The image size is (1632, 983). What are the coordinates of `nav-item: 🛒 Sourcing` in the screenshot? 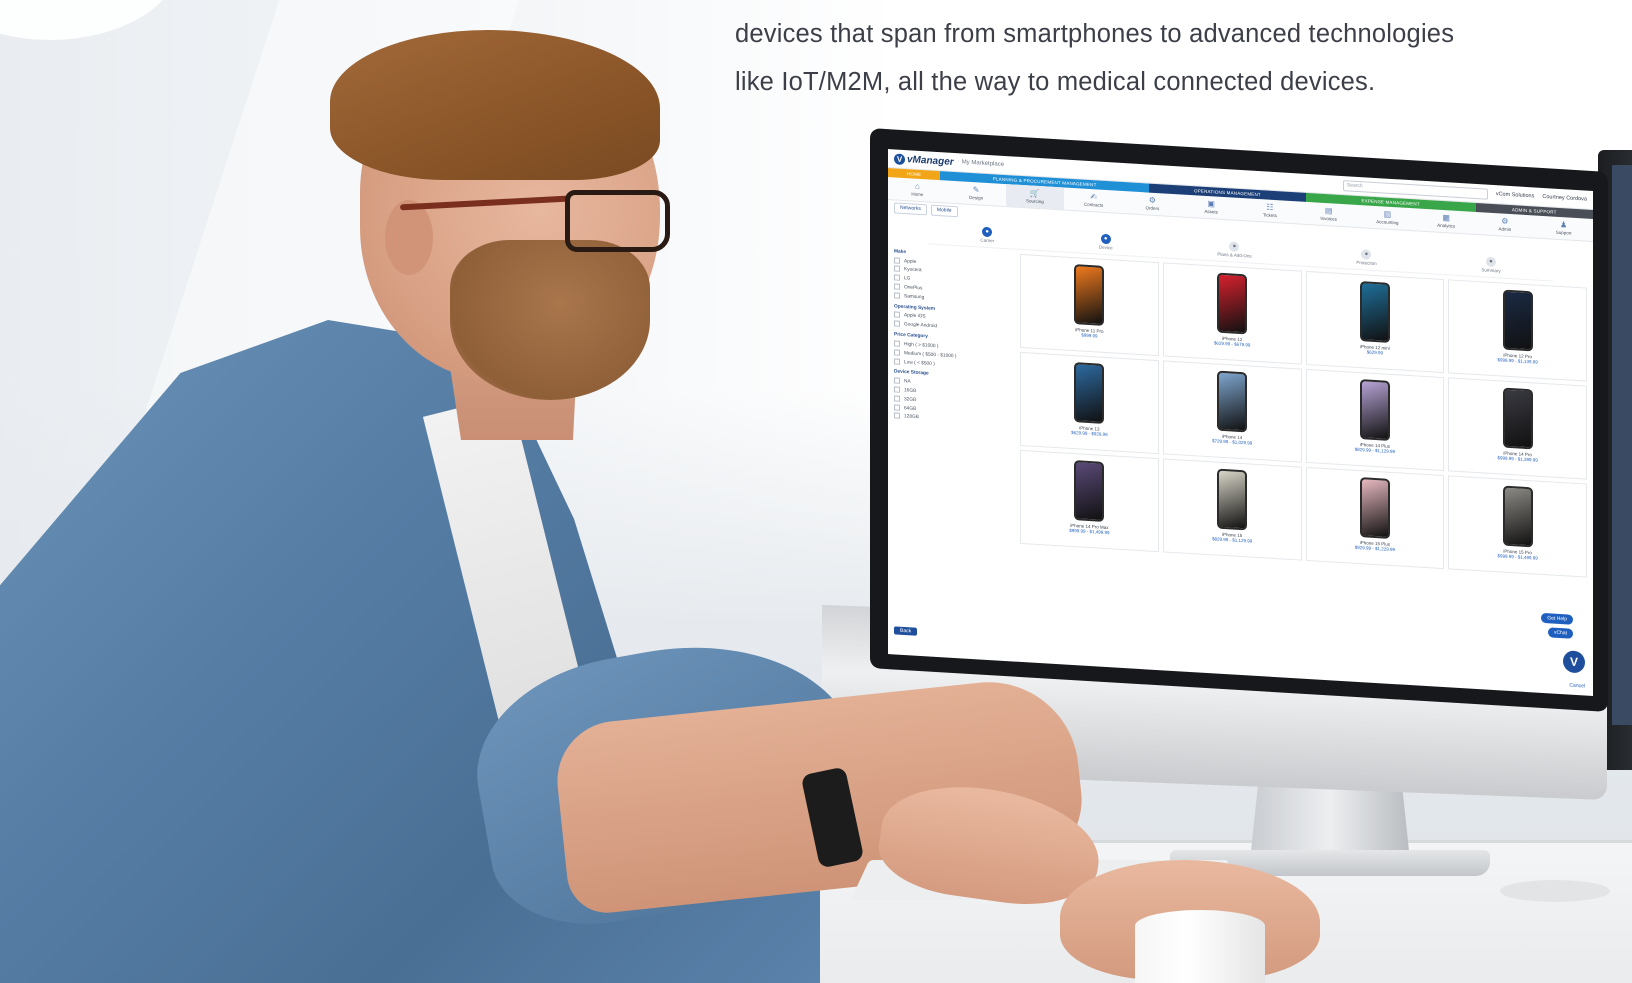 It's located at (1035, 197).